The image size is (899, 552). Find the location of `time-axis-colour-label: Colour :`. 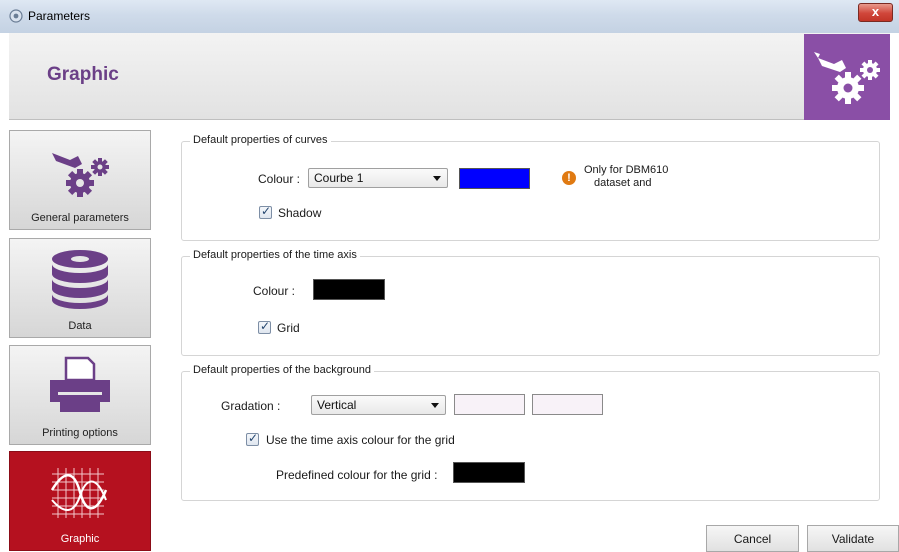

time-axis-colour-label: Colour : is located at coordinates (274, 291).